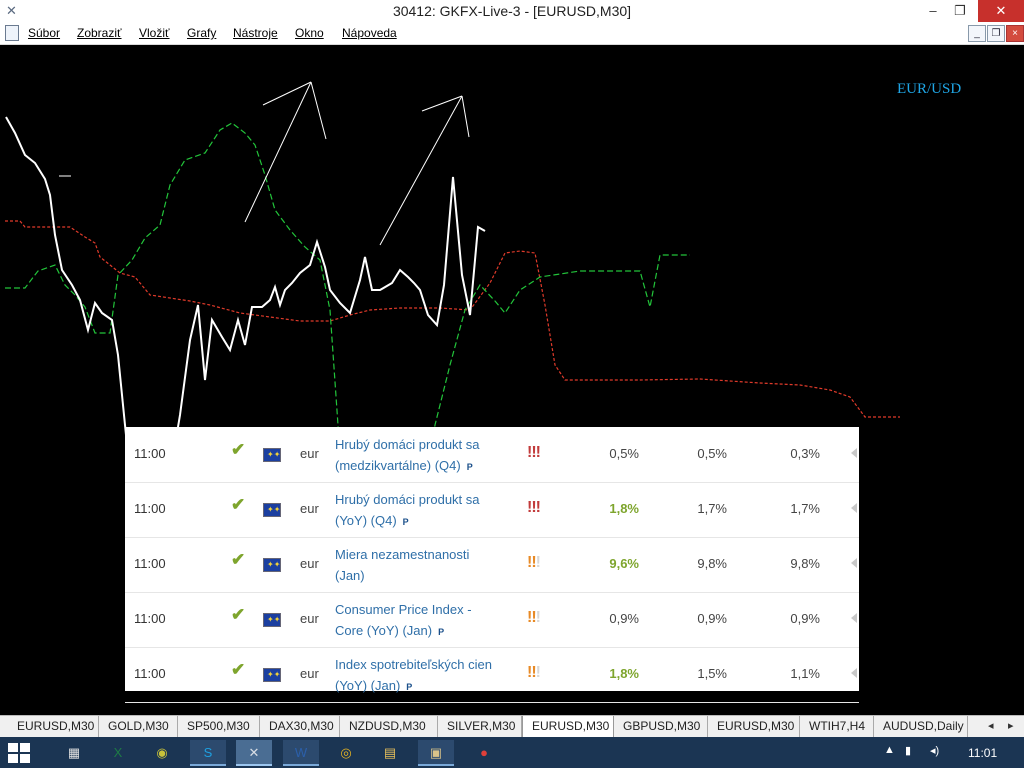  Describe the element at coordinates (805, 508) in the screenshot. I see `event-previous: 1,7%` at that location.